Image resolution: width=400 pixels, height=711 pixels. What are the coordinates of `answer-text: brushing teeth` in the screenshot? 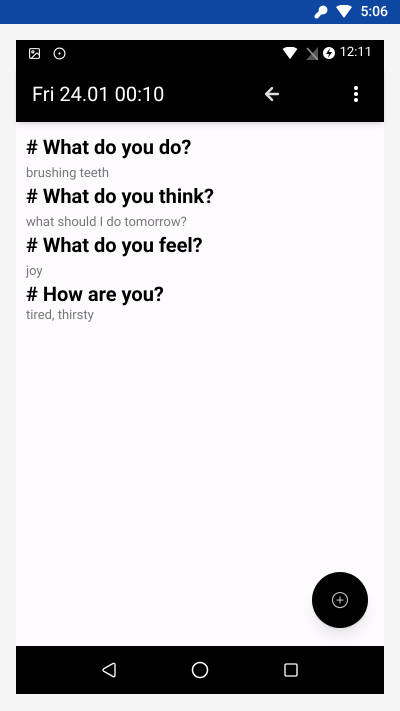 It's located at (68, 174).